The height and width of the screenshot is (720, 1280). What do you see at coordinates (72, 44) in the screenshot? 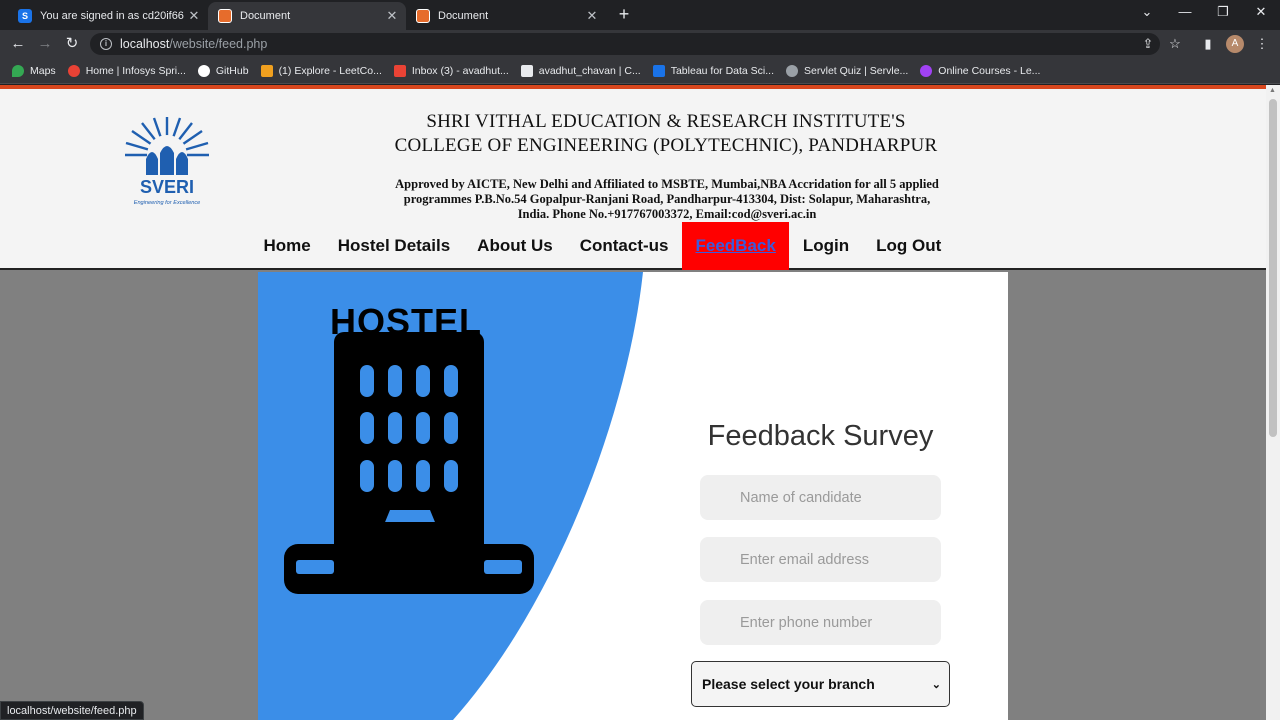
I see `reload-icon: ↻` at bounding box center [72, 44].